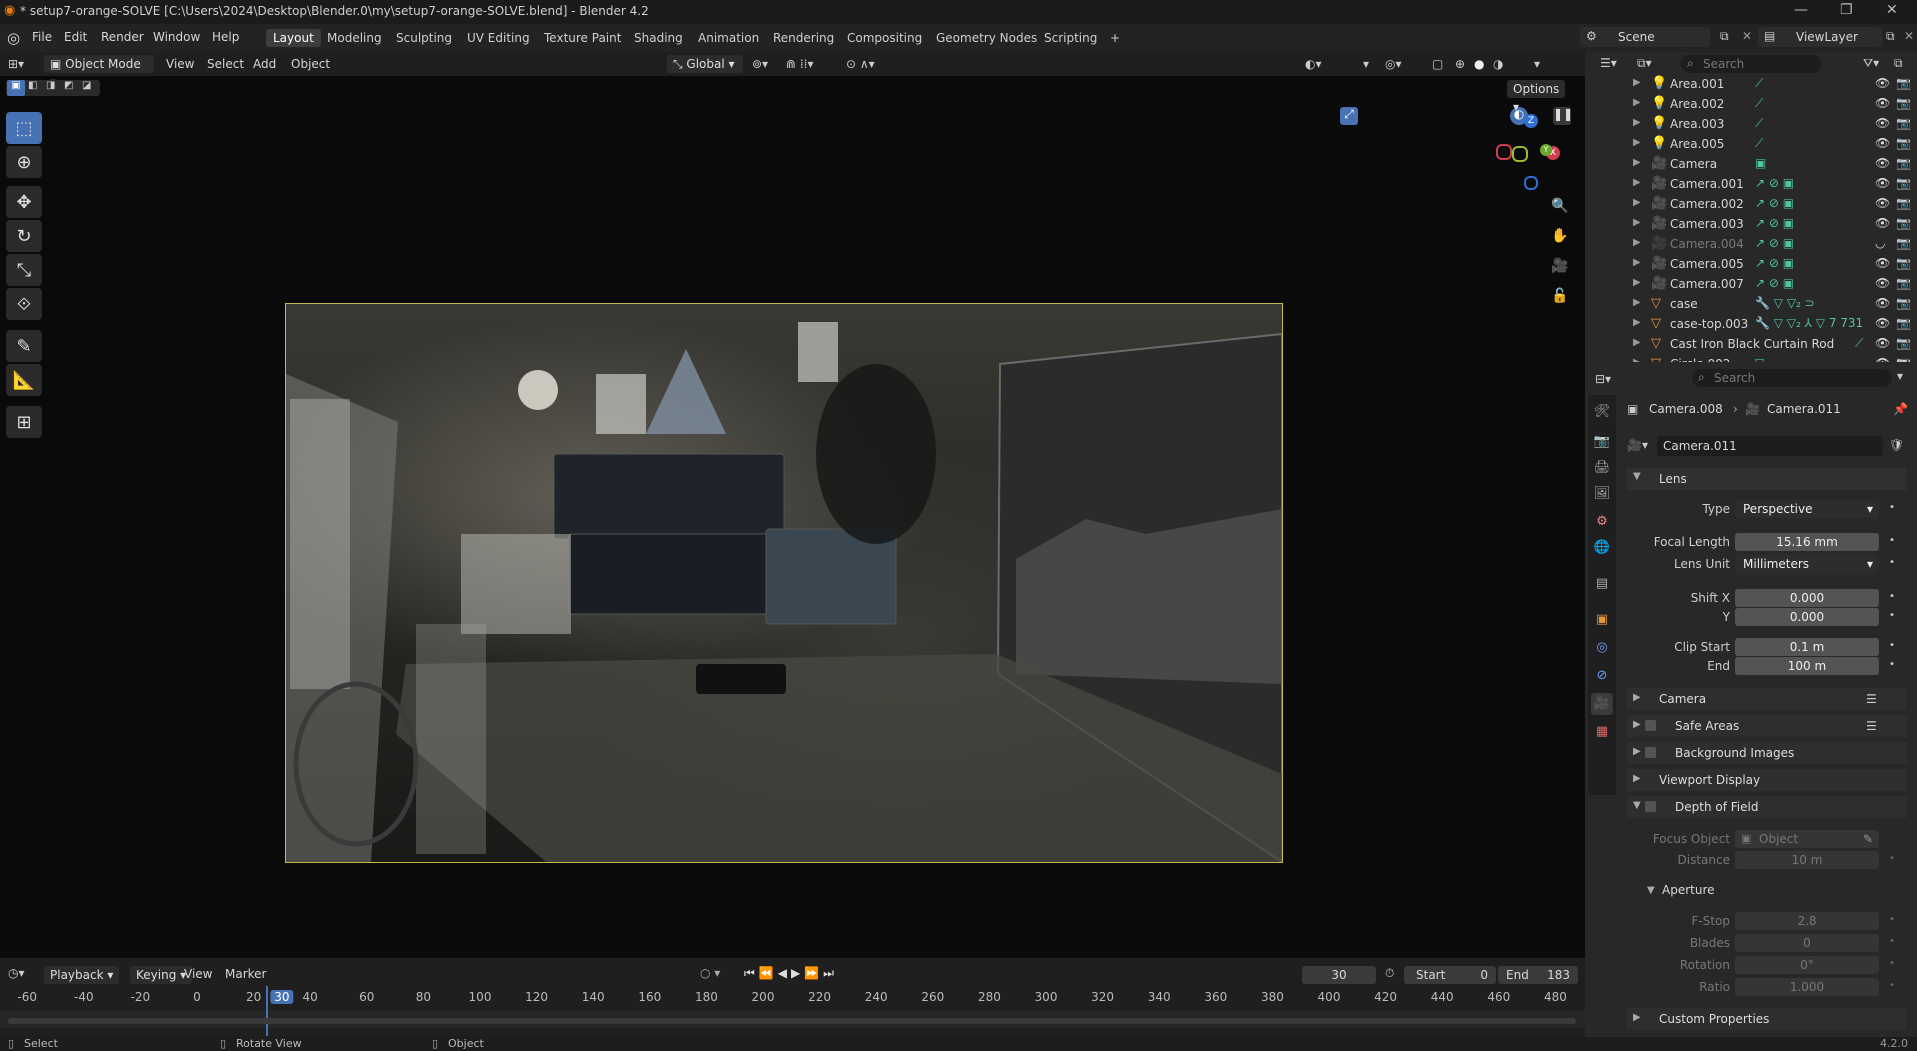 The width and height of the screenshot is (1917, 1051). Describe the element at coordinates (1774, 223) in the screenshot. I see `modifier-icons: ↗ ⊘ ▣` at that location.